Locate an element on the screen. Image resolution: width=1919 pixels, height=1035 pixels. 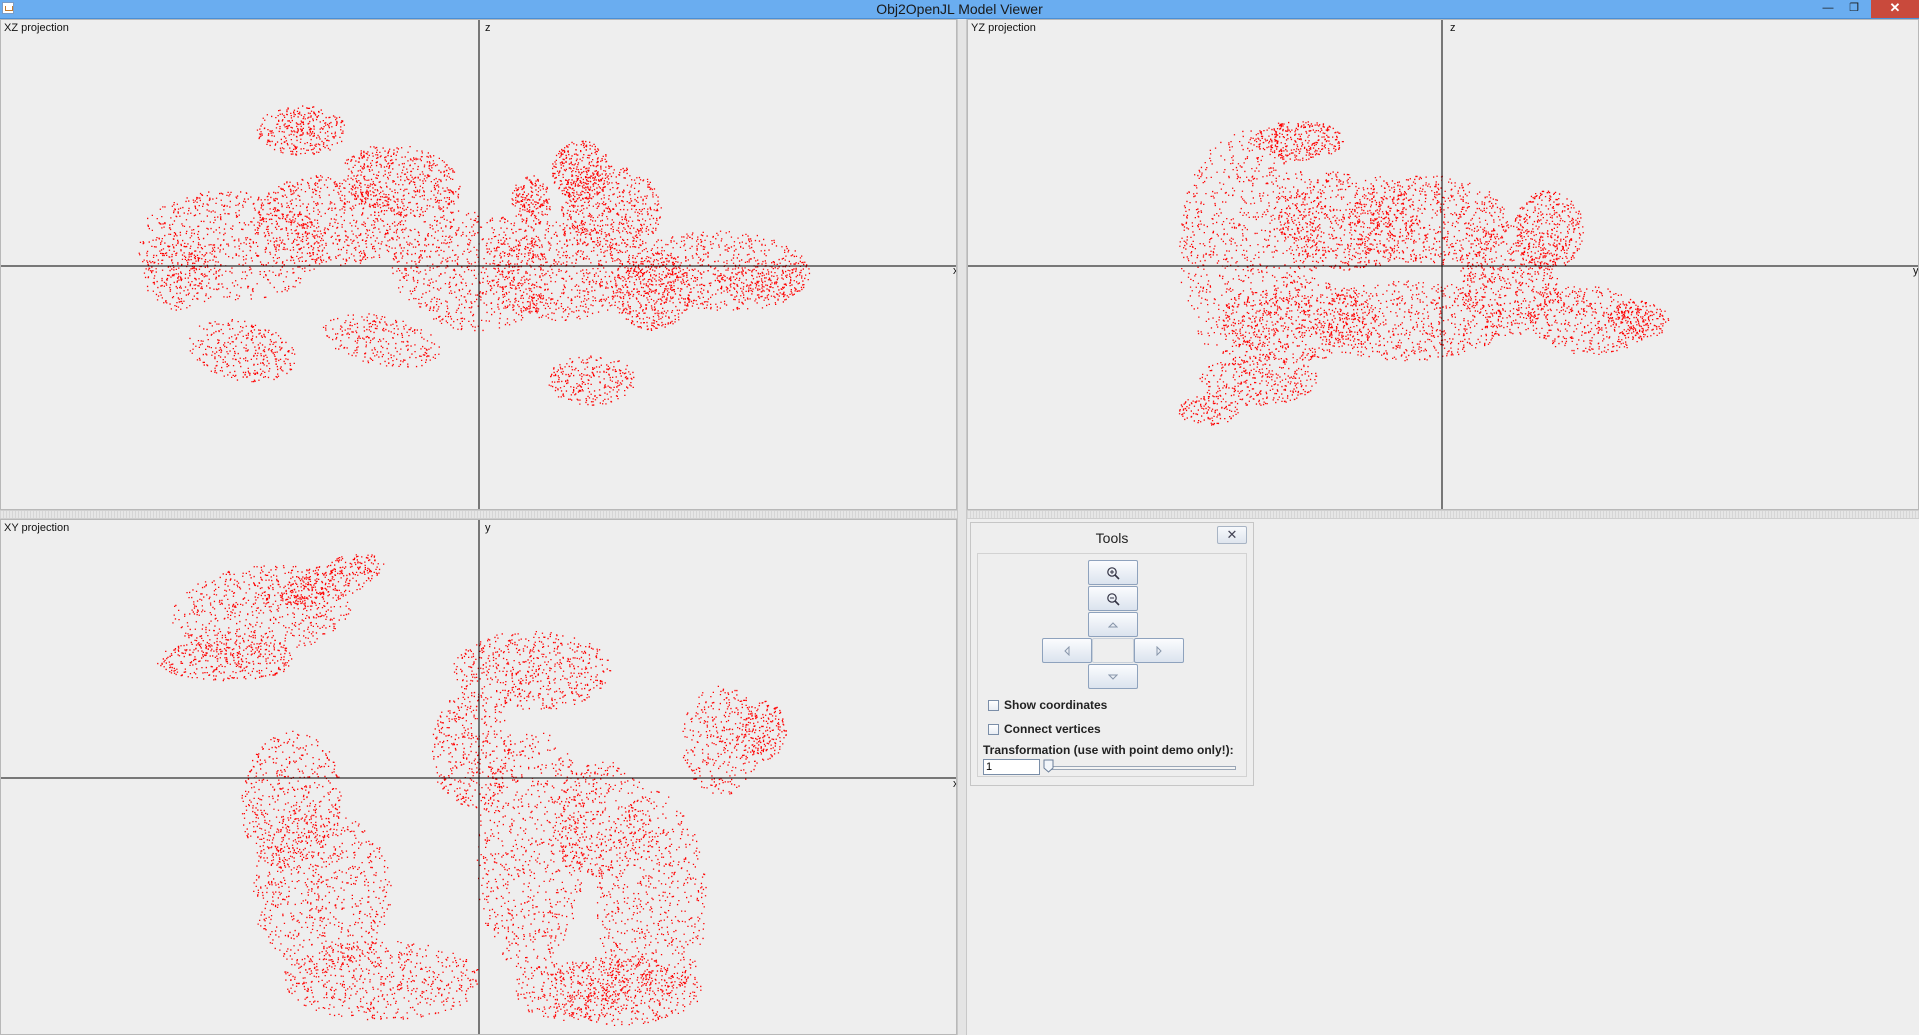
zoom-in-button is located at coordinates (1113, 572).